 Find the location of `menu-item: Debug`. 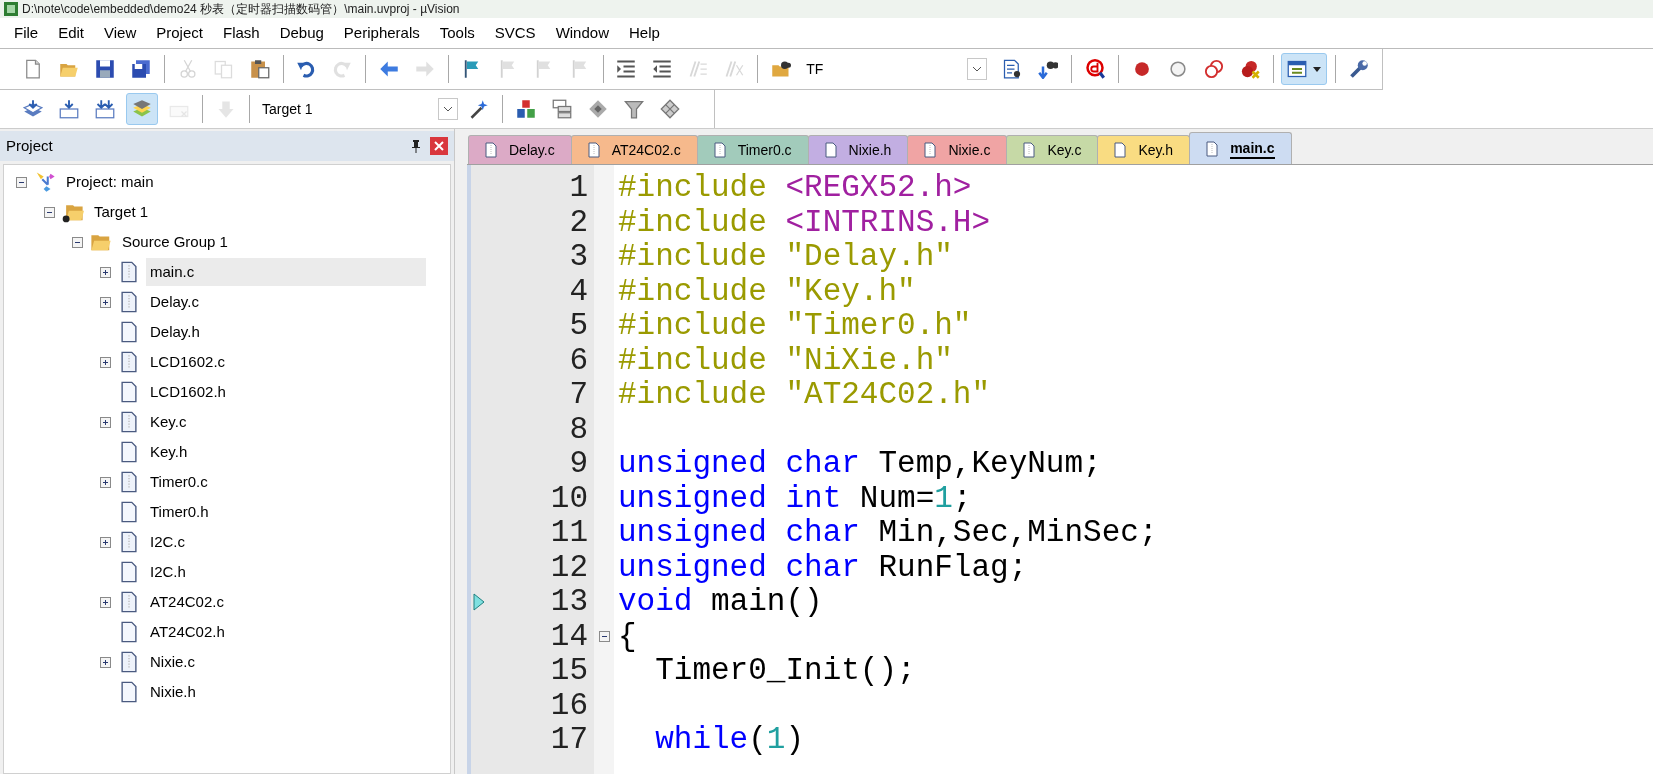

menu-item: Debug is located at coordinates (301, 33).